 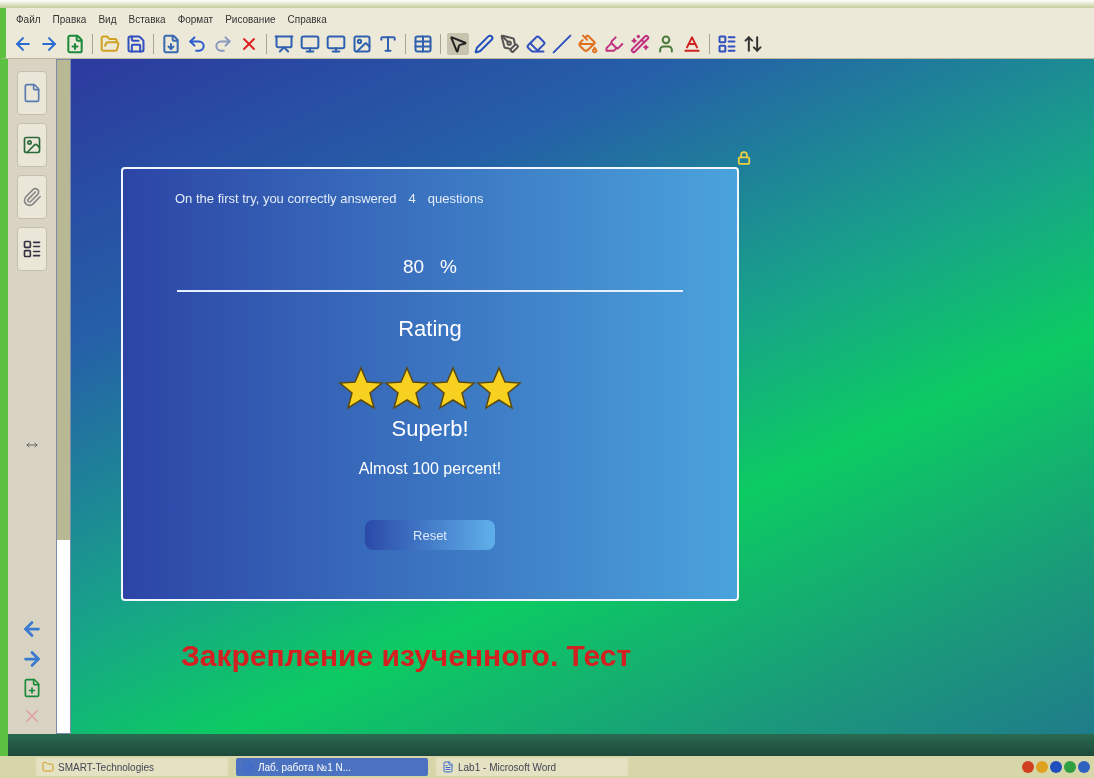 I want to click on comment-text: Almost 100 percent!, so click(x=430, y=469).